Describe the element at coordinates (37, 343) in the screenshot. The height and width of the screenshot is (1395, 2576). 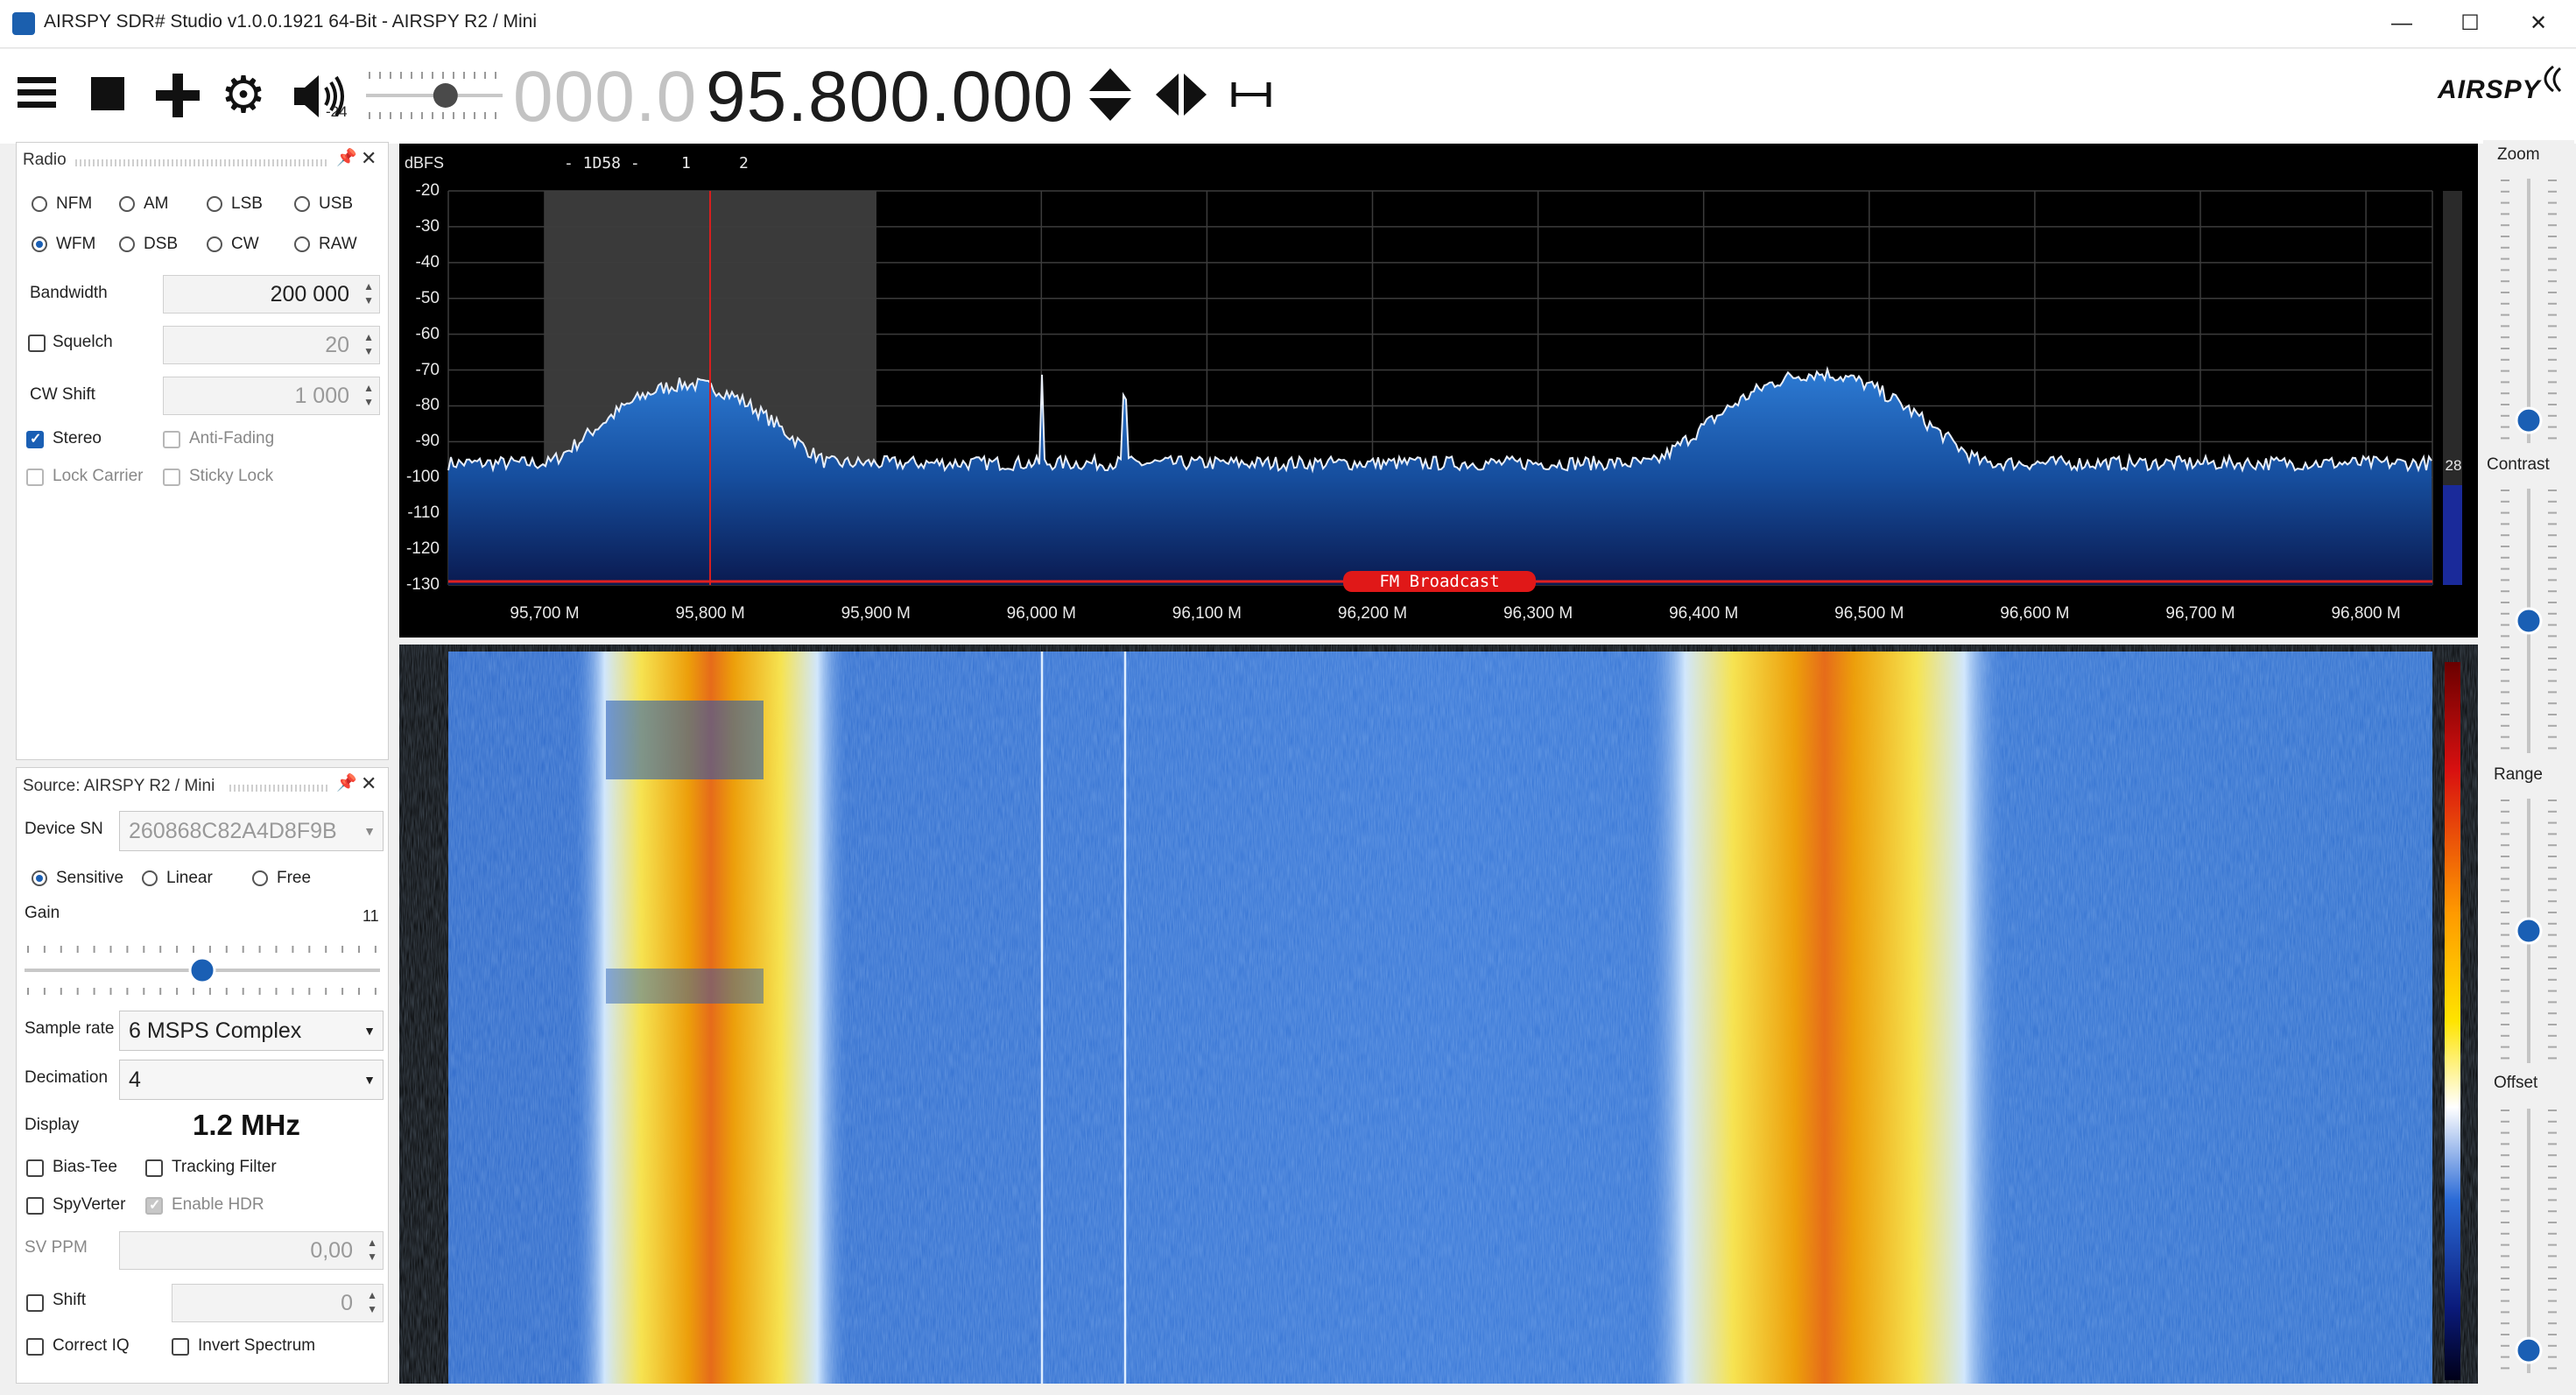
I see `squelch-checkbox` at that location.